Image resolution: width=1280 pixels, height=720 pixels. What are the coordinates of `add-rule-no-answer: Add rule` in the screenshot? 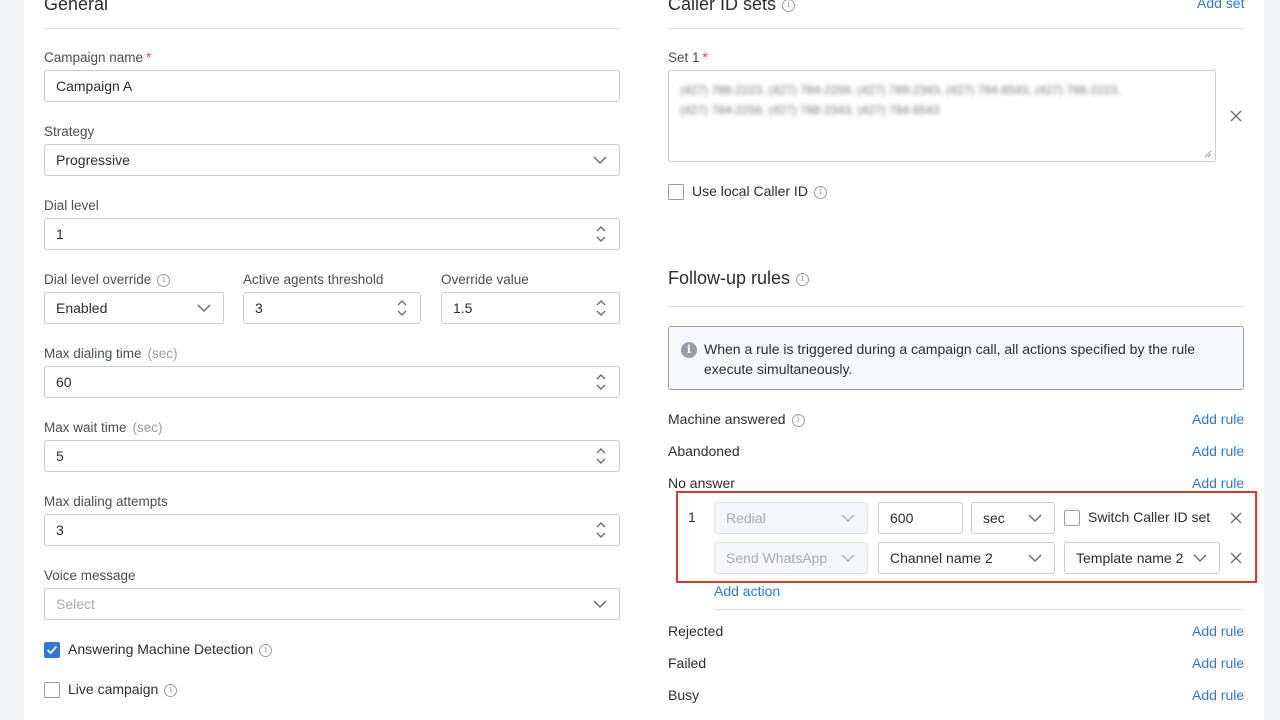 It's located at (1218, 483).